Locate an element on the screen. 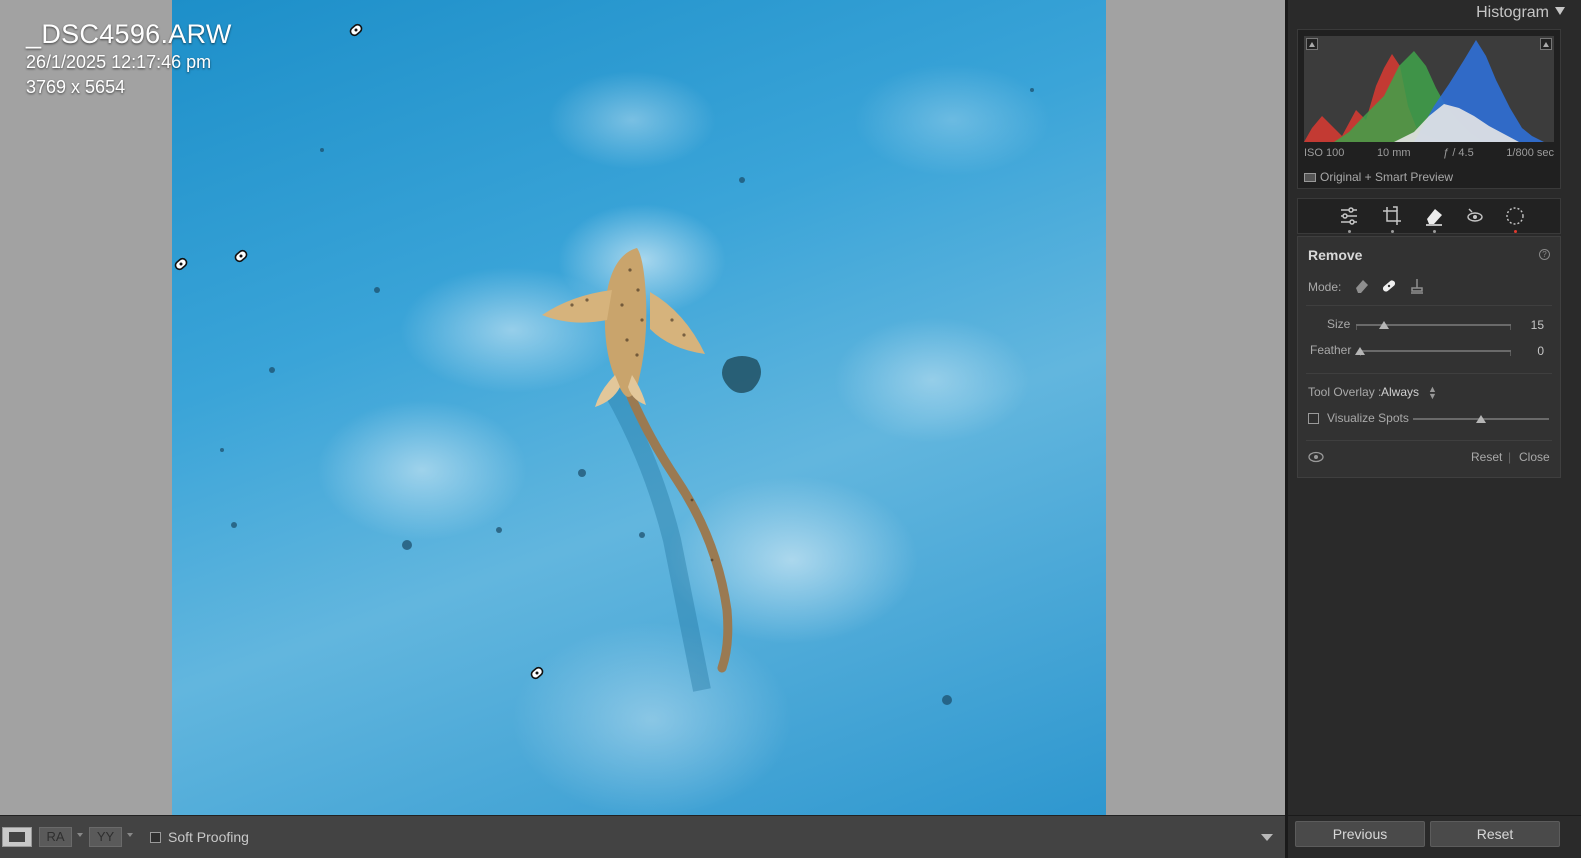 This screenshot has width=1581, height=858. soft-proofing-checkbox is located at coordinates (155, 837).